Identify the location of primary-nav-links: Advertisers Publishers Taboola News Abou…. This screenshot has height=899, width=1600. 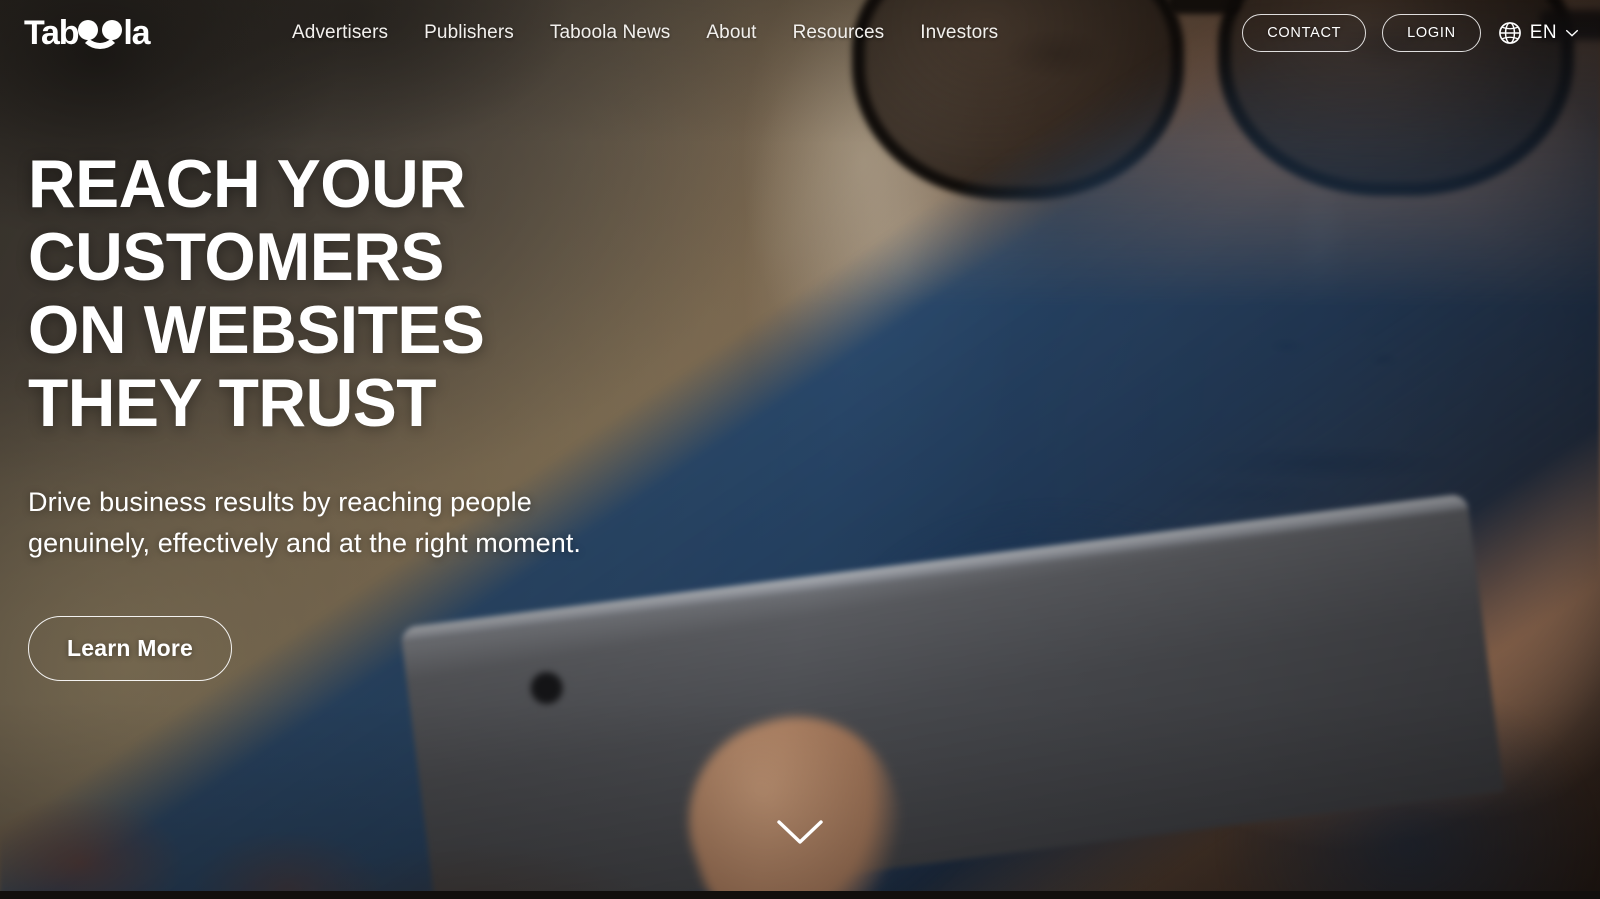
(645, 33).